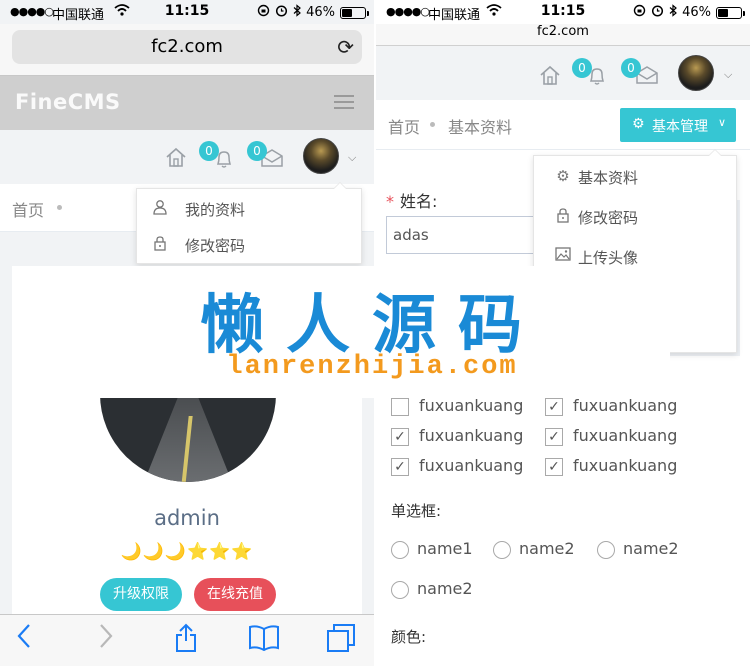  What do you see at coordinates (608, 178) in the screenshot?
I see `menu-item-label: 基本资料` at bounding box center [608, 178].